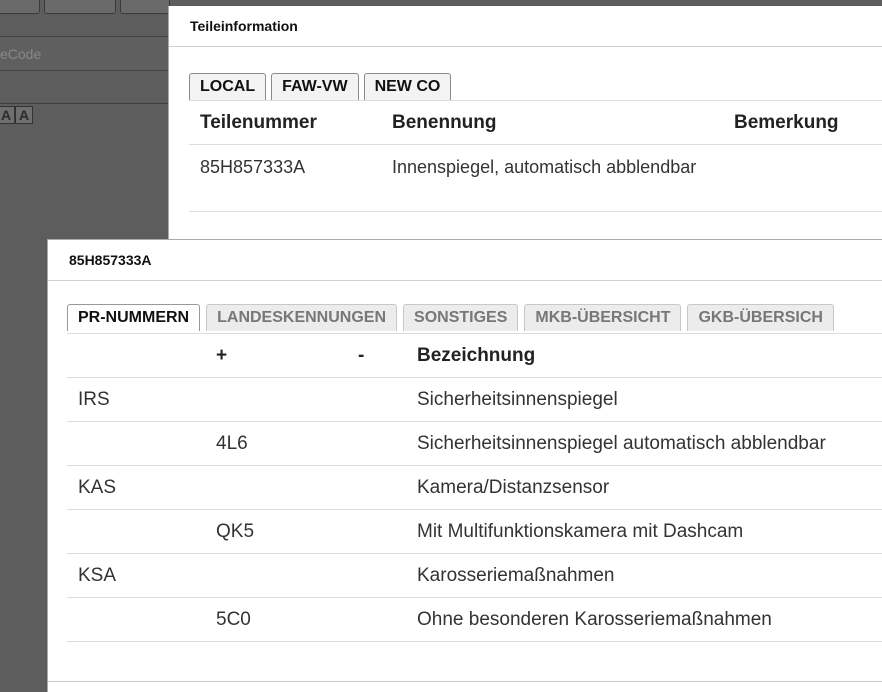  Describe the element at coordinates (465, 260) in the screenshot. I see `dialog-title: 85H857333A` at that location.